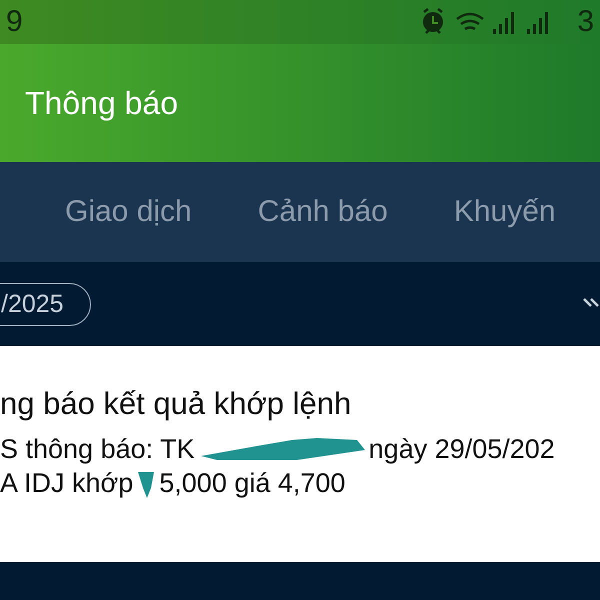  I want to click on battery-level: 3, so click(585, 22).